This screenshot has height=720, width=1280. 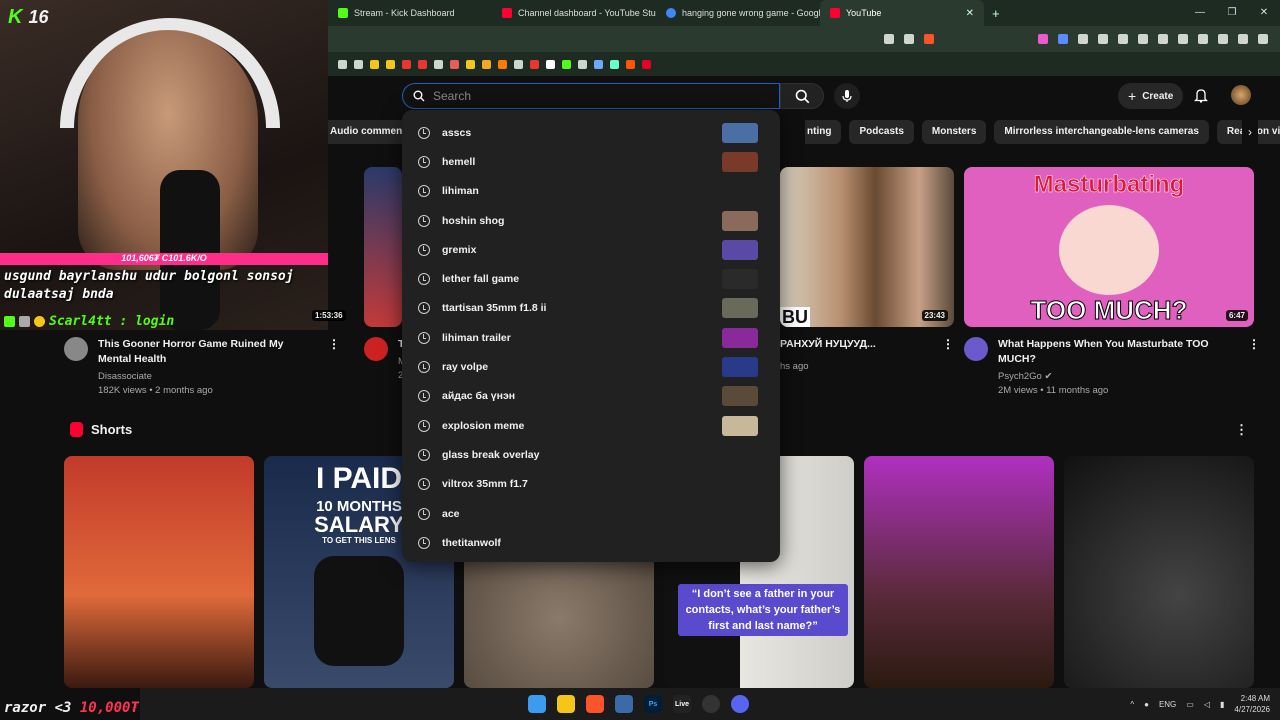 I want to click on tab-kick-dashboard: Stream - Kick Dashboard, so click(x=410, y=13).